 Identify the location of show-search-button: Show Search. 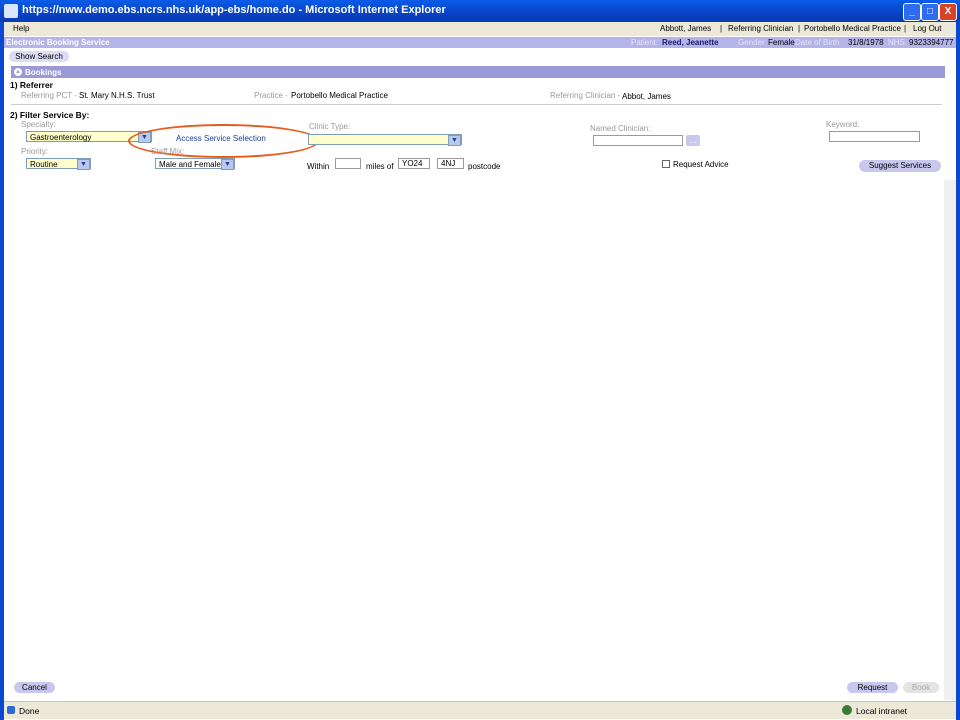
(39, 56).